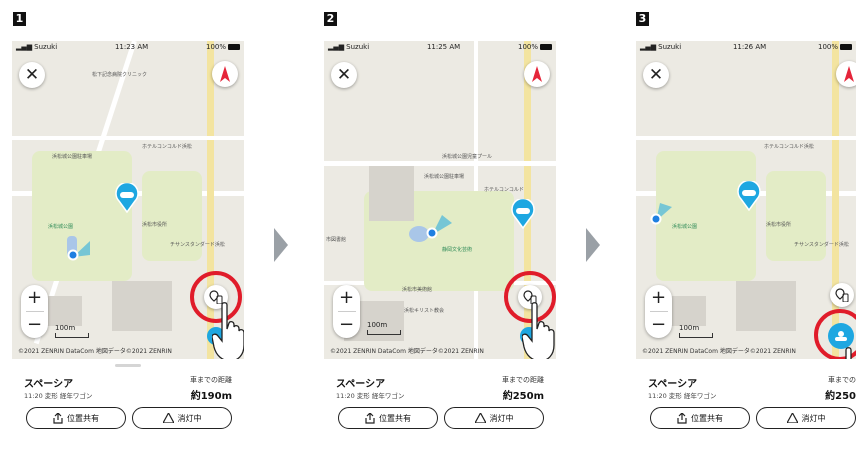  Describe the element at coordinates (128, 365) in the screenshot. I see `sheet-grabber` at that location.